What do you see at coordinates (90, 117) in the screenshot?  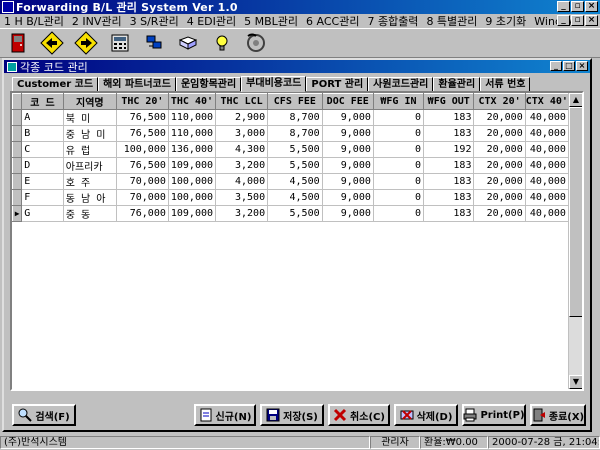 I see `table-cell: 북 미` at bounding box center [90, 117].